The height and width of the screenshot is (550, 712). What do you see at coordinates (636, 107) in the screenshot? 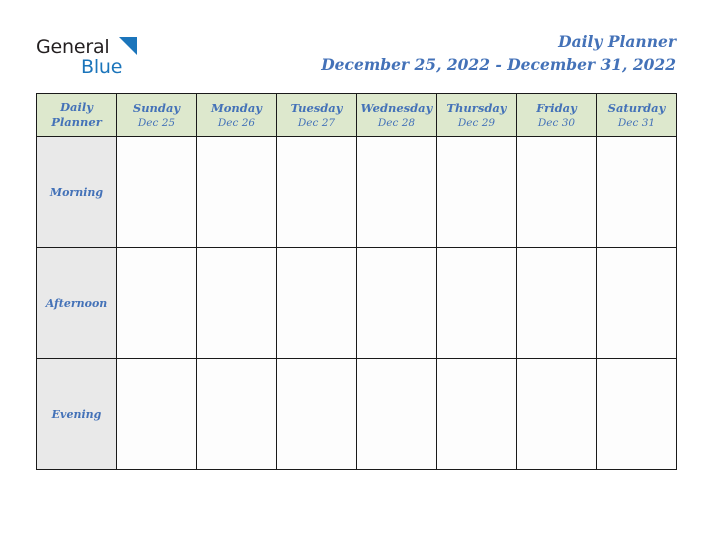
I see `column-header-day: Saturday` at bounding box center [636, 107].